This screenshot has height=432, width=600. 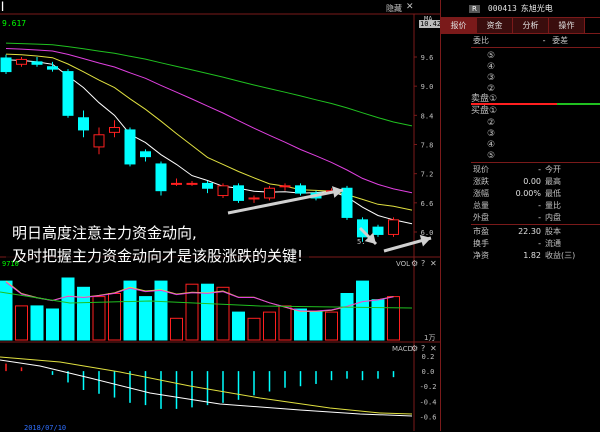 What do you see at coordinates (414, 263) in the screenshot?
I see `settings-icon: ⚙` at bounding box center [414, 263].